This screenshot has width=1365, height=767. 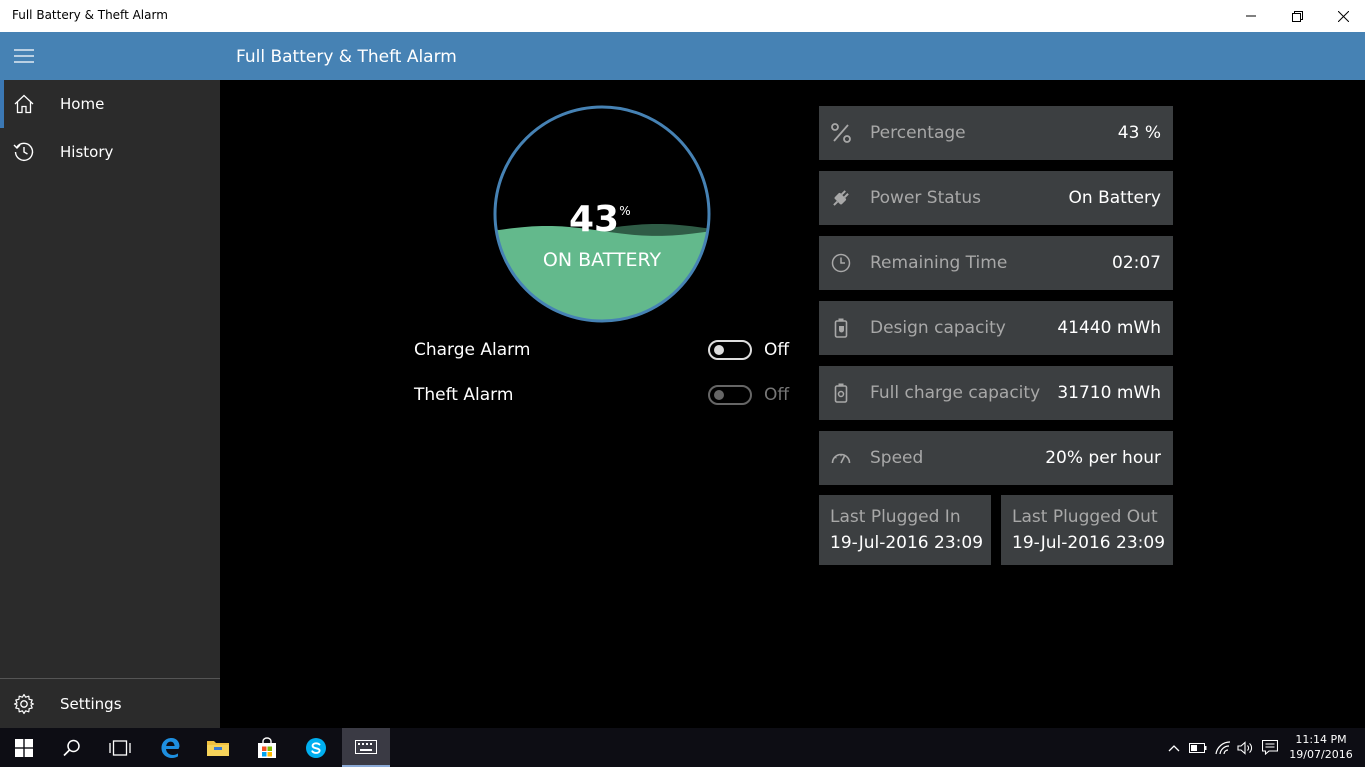 I want to click on task-view-button, so click(x=120, y=747).